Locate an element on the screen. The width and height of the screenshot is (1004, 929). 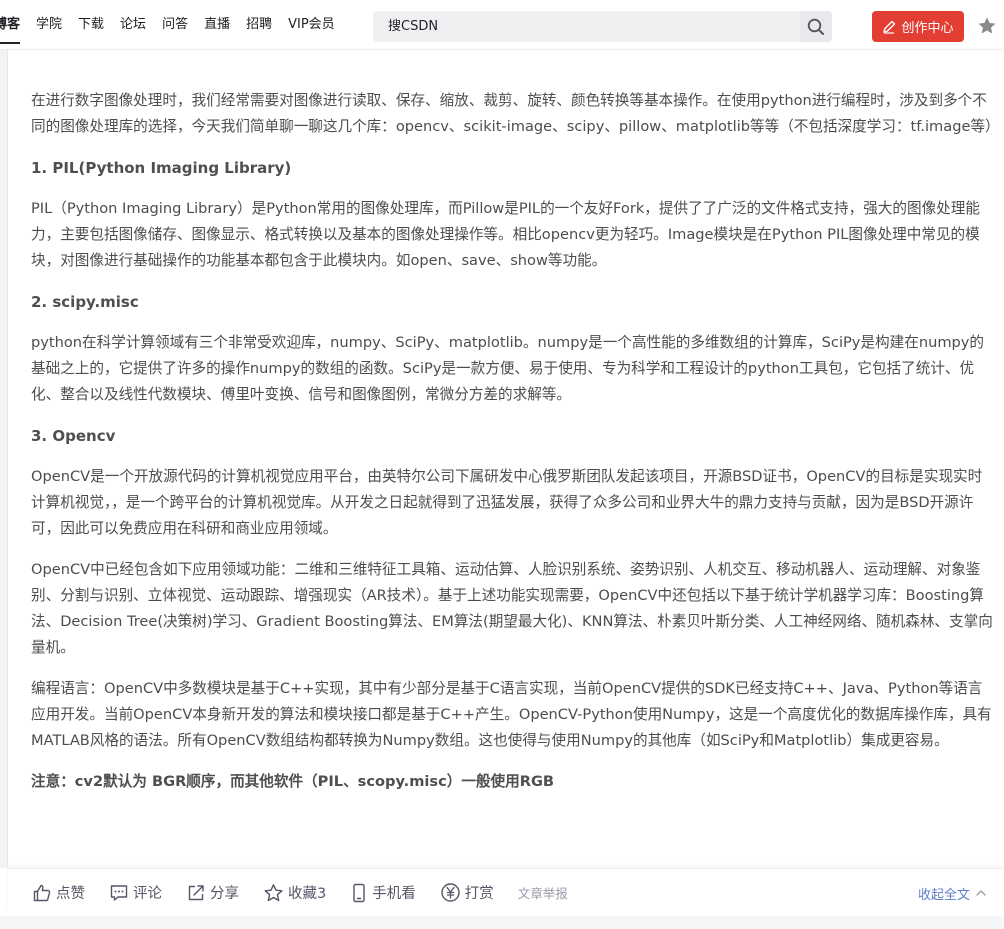
nav-item-academy: 学院 is located at coordinates (49, 24).